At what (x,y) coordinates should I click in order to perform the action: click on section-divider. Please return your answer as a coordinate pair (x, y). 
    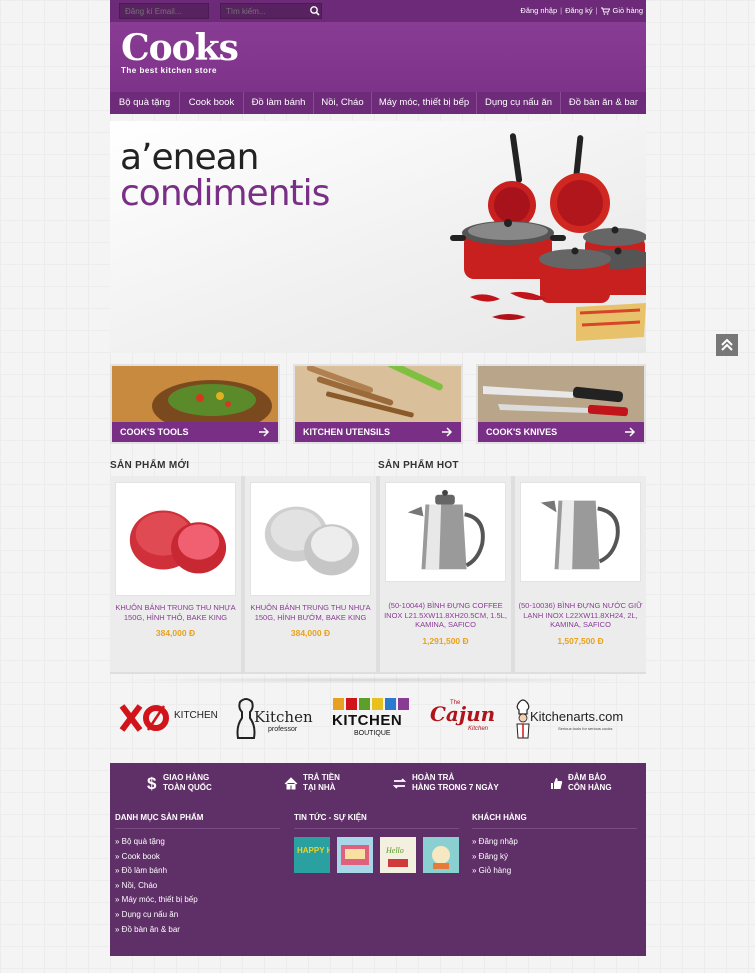
    Looking at the image, I should click on (378, 680).